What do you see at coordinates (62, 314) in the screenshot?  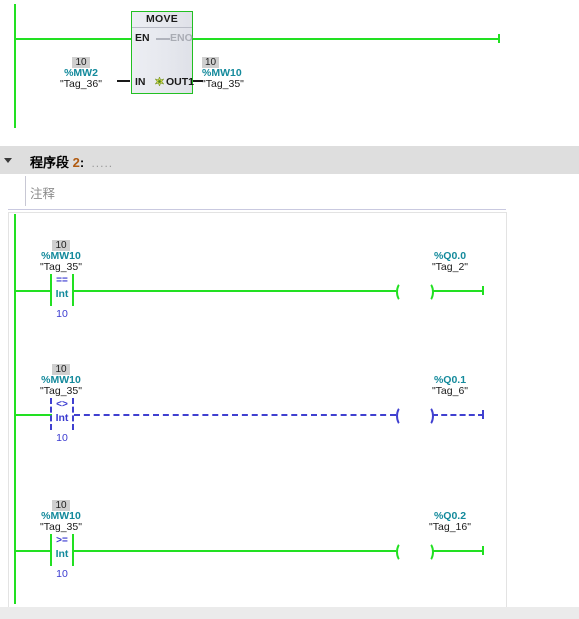 I see `rung-1-compare-value: 10` at bounding box center [62, 314].